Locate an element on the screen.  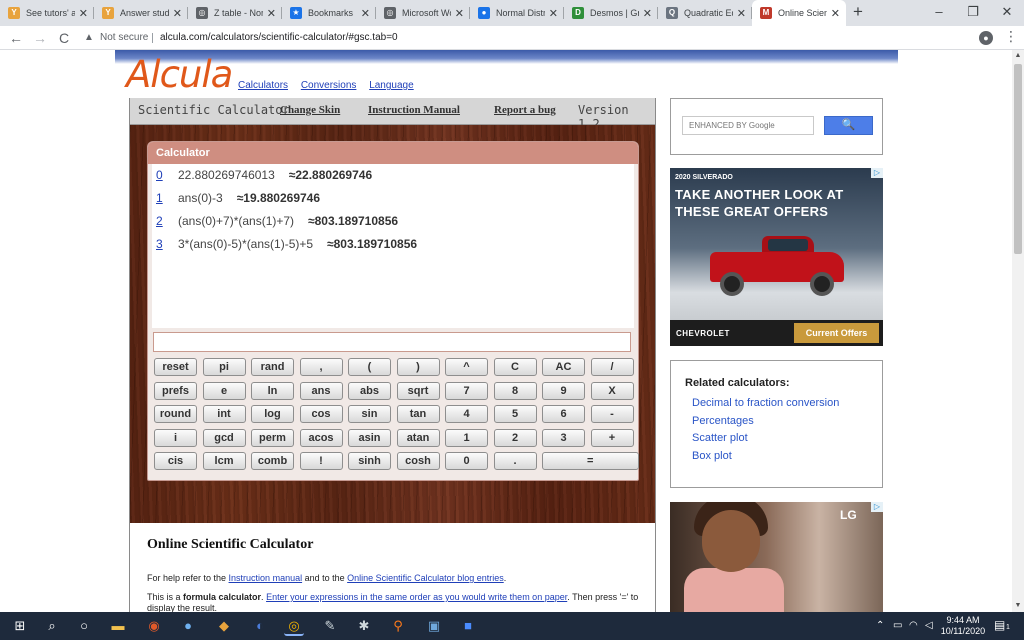
key-button: rand is located at coordinates (272, 367).